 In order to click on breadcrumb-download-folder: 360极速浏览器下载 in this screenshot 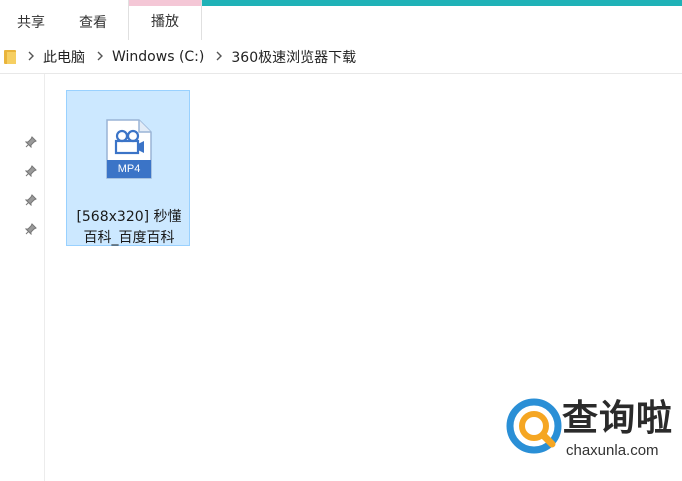, I will do `click(293, 57)`.